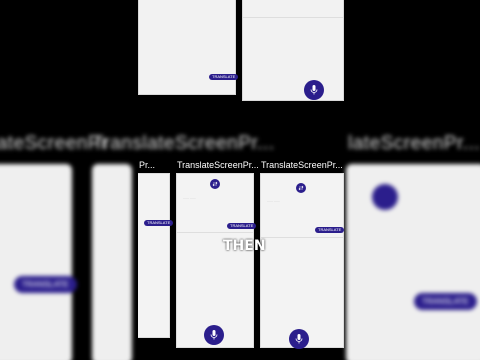 The height and width of the screenshot is (360, 480). Describe the element at coordinates (293, 50) in the screenshot. I see `top-screenshot-right` at that location.